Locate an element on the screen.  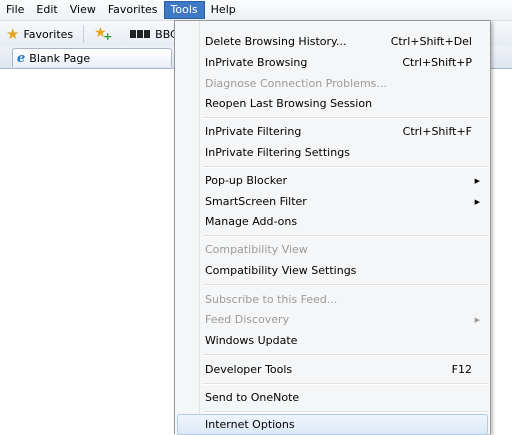
menu-item-label: InPrivate Filtering Settings is located at coordinates (277, 152).